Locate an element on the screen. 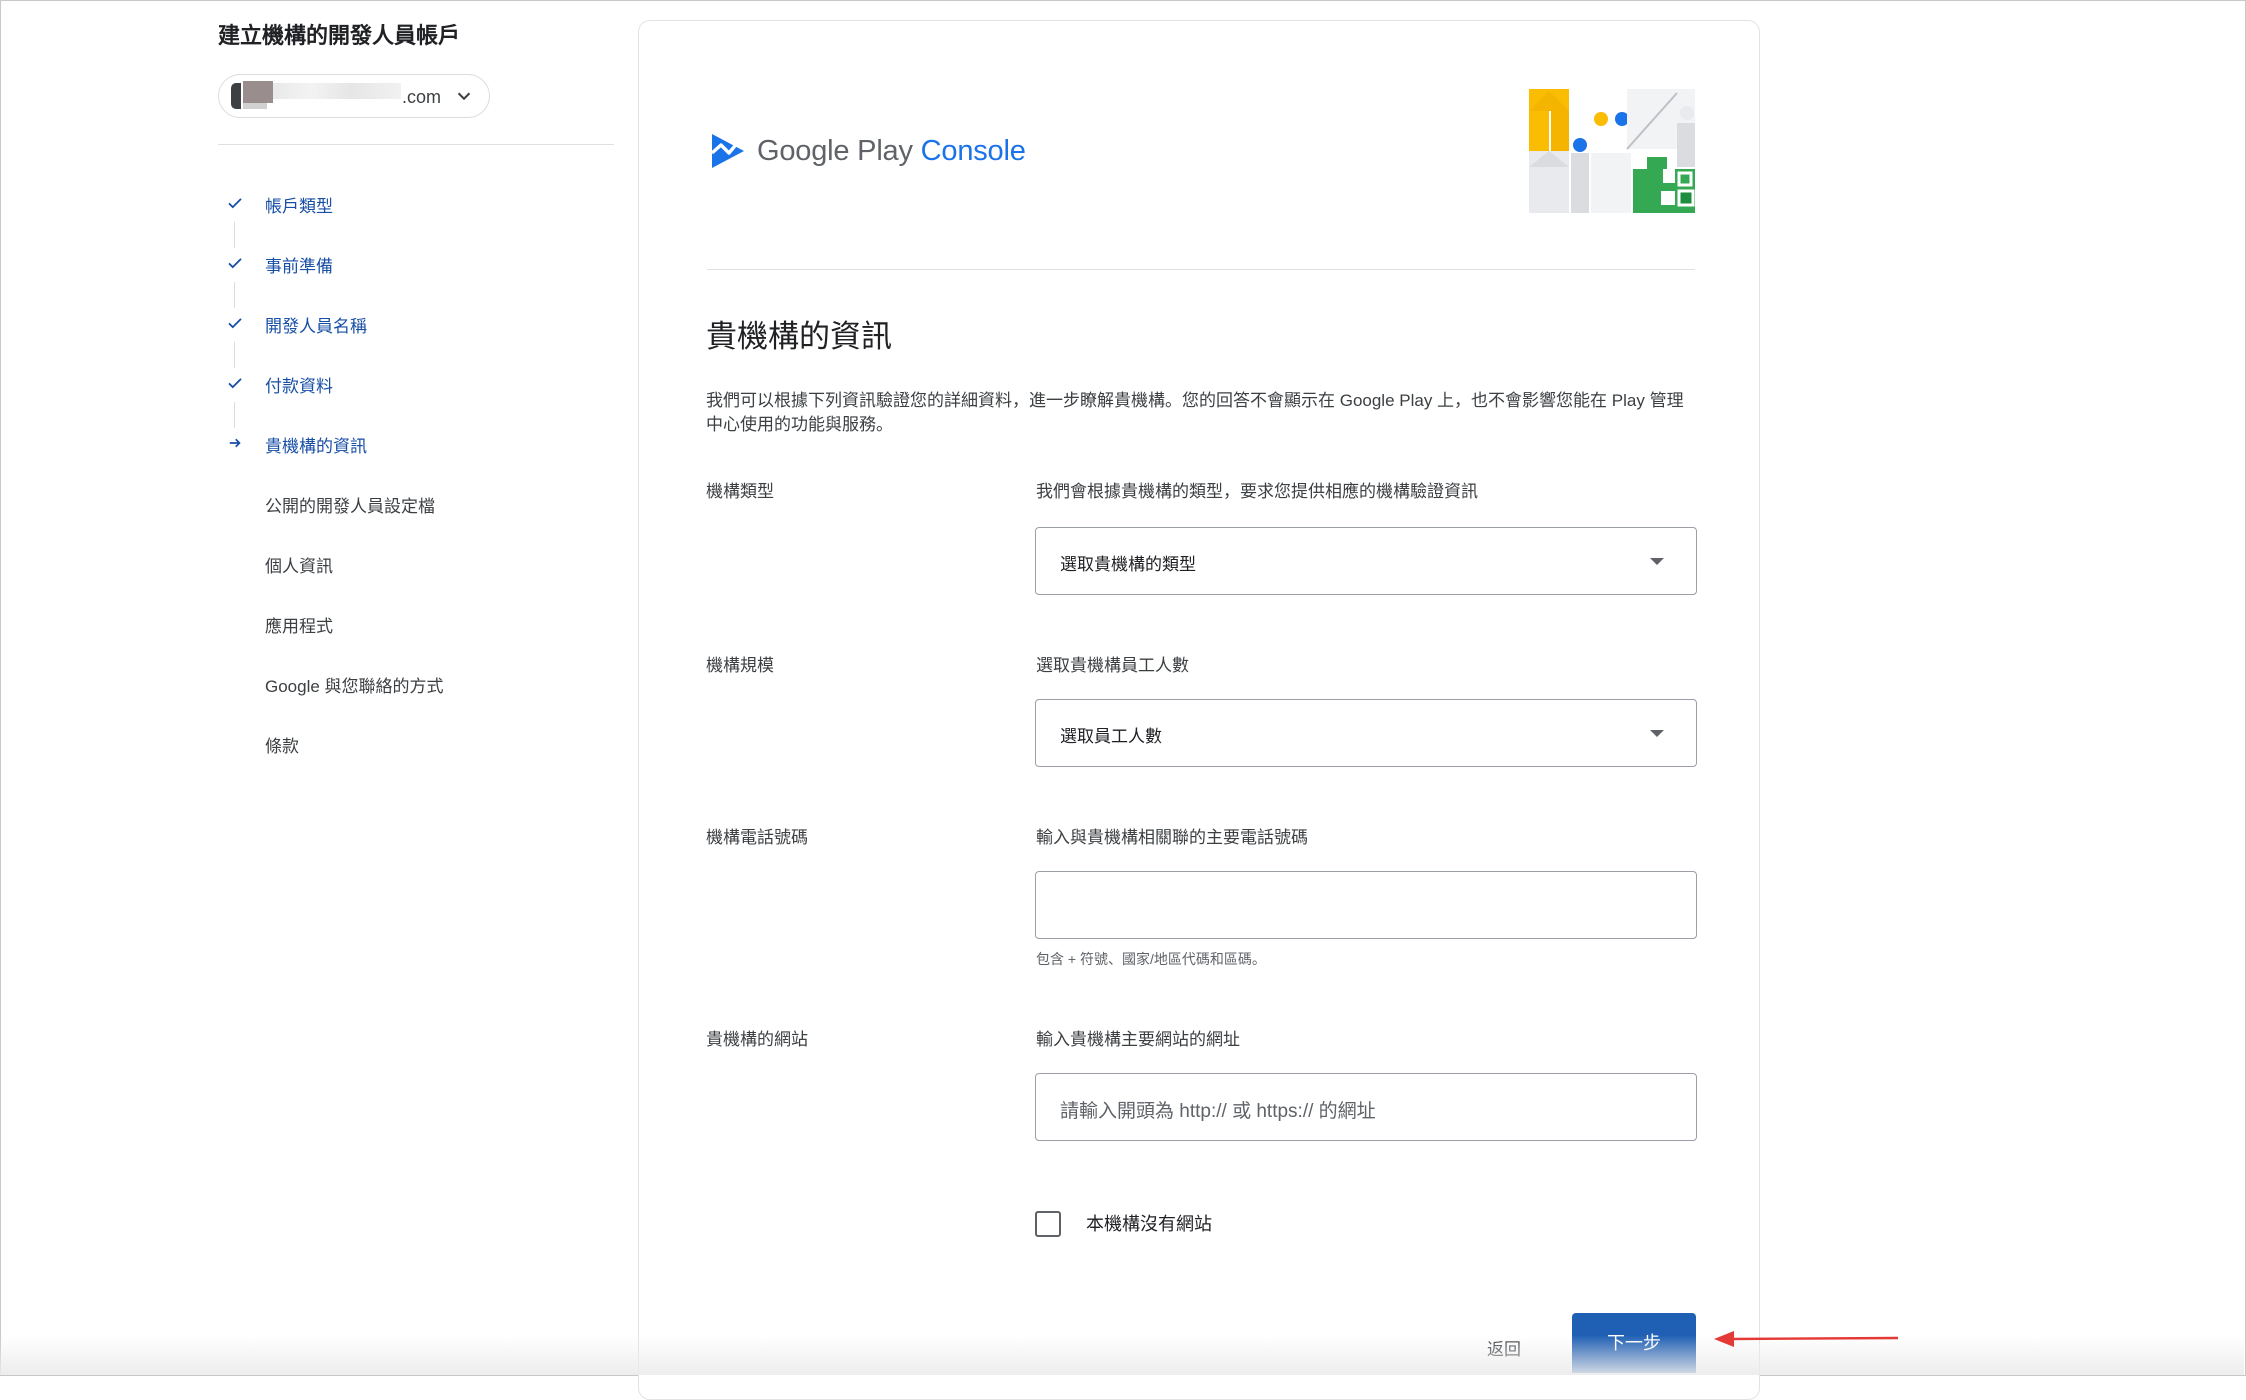  arrow-right-icon is located at coordinates (235, 443).